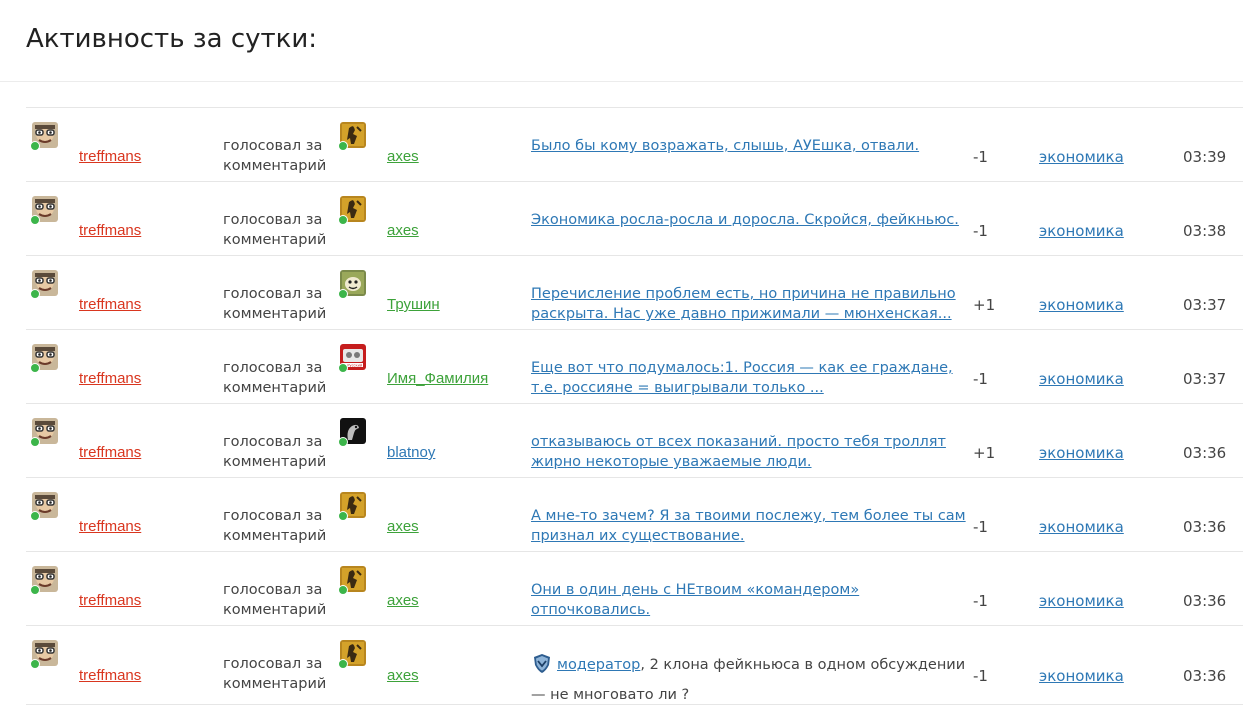  What do you see at coordinates (437, 378) in the screenshot?
I see `target-user-link: Имя_Фамилия` at bounding box center [437, 378].